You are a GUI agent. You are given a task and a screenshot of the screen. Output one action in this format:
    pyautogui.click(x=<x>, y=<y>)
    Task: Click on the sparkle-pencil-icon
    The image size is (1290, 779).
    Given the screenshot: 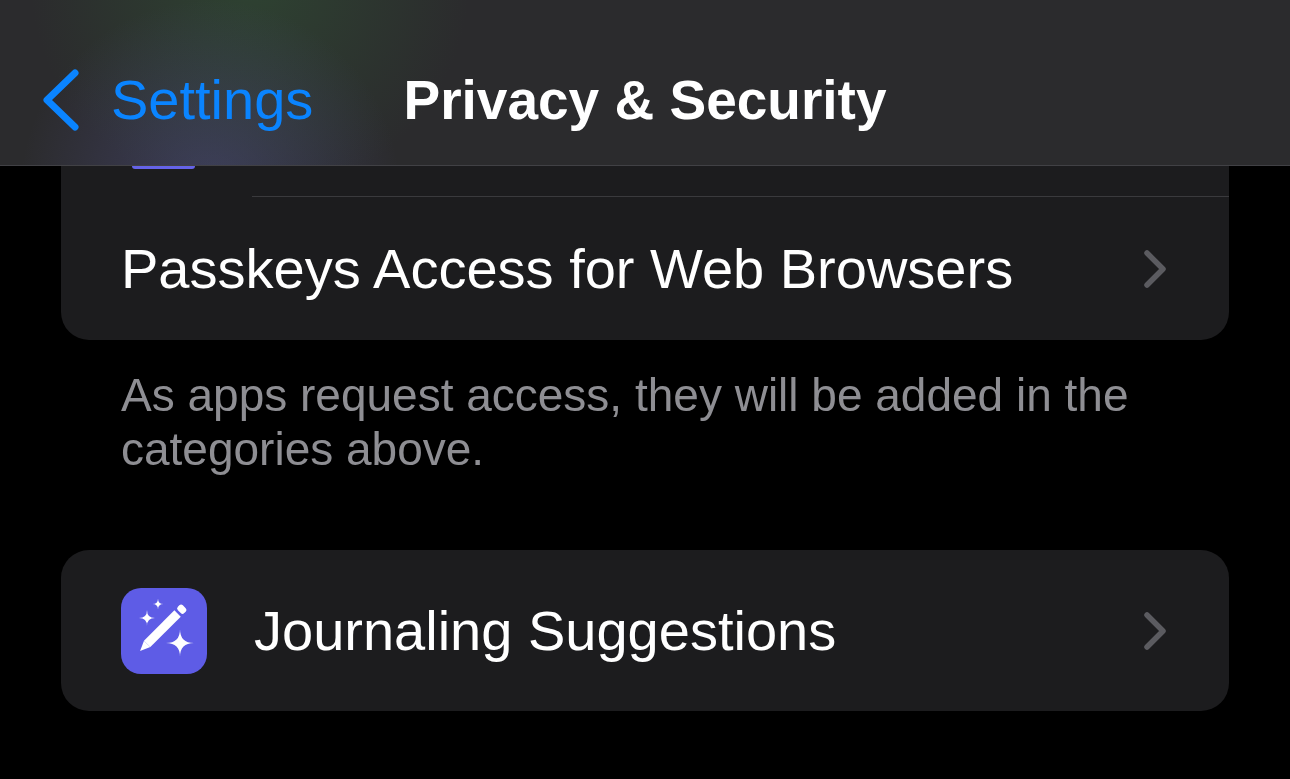 What is the action you would take?
    pyautogui.click(x=164, y=630)
    